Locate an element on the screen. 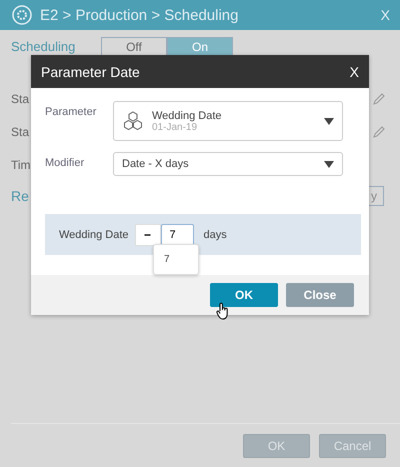 The width and height of the screenshot is (400, 467). parameter-select: Wedding Date 01-Jan-19 is located at coordinates (228, 121).